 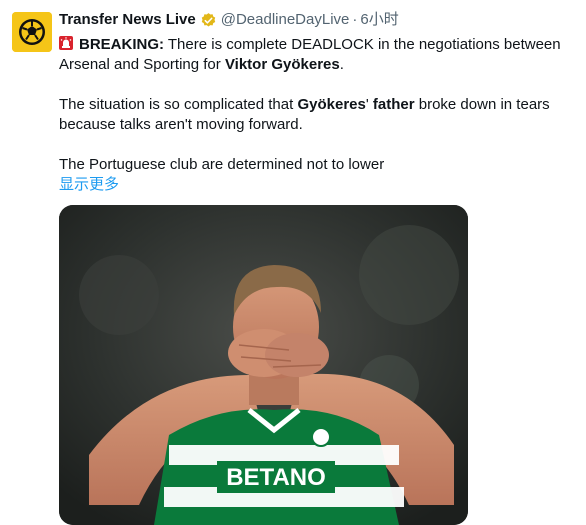 I want to click on verified-badge-icon, so click(x=208, y=20).